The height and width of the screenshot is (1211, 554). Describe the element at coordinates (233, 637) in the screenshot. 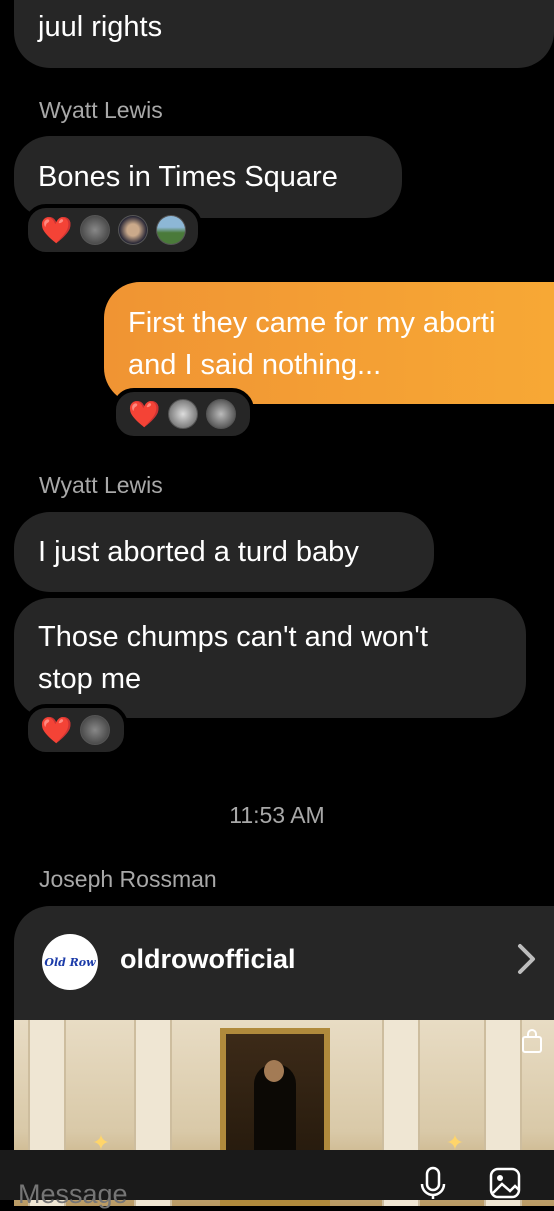

I see `message-text-line: Those chumps can't and won't` at that location.